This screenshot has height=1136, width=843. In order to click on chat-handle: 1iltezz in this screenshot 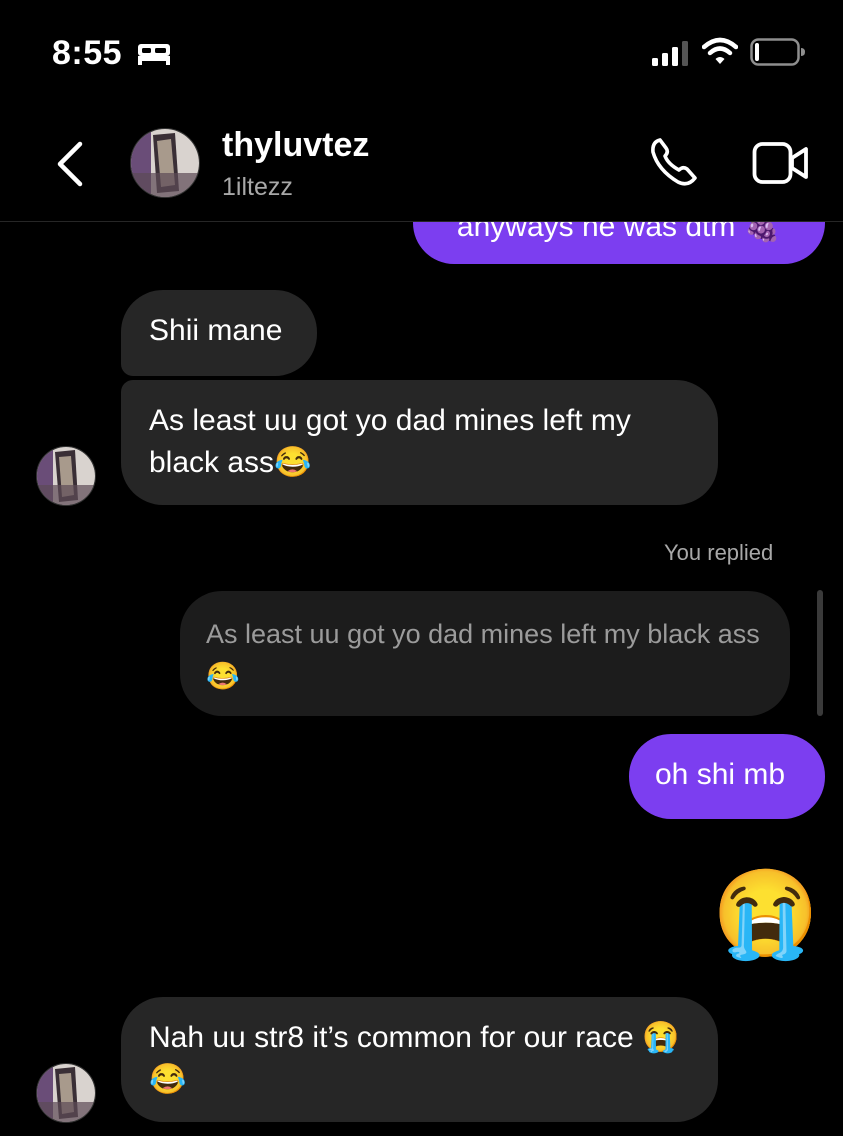, I will do `click(257, 187)`.